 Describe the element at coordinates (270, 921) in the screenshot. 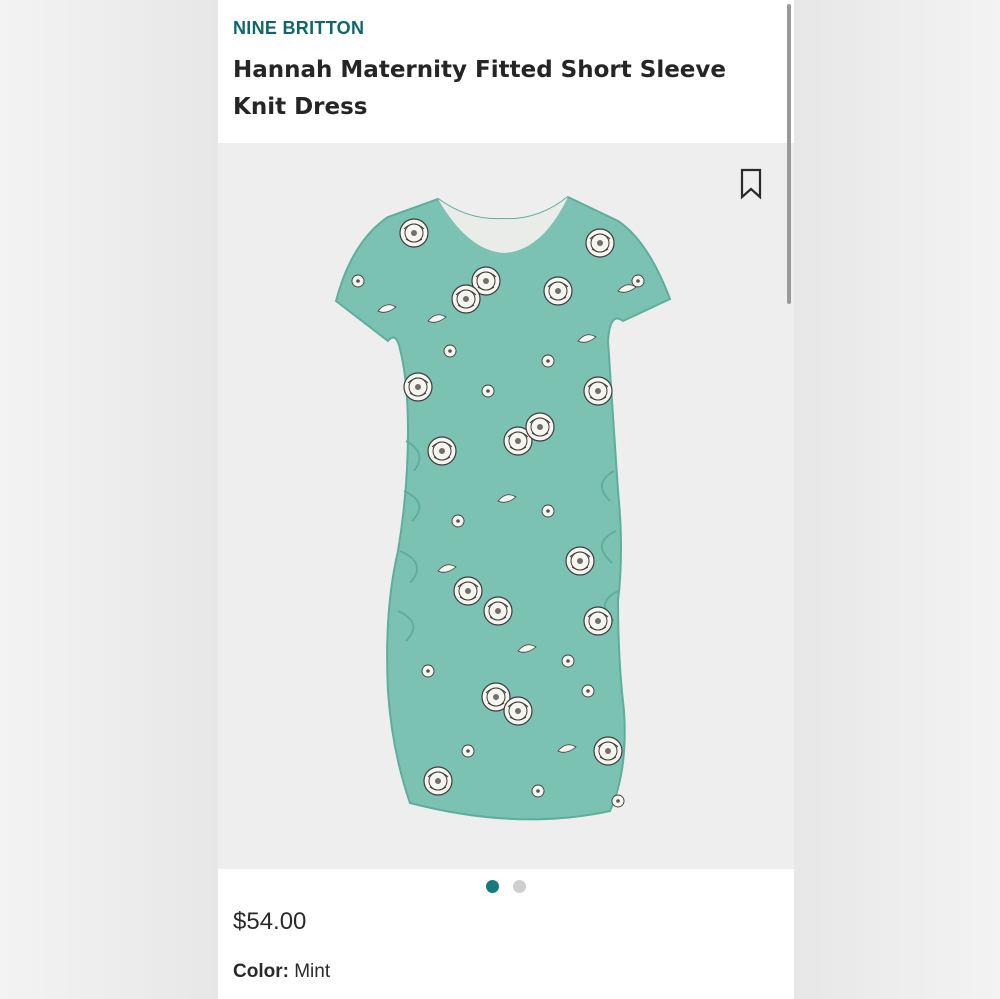

I see `product-price: $54.00` at that location.